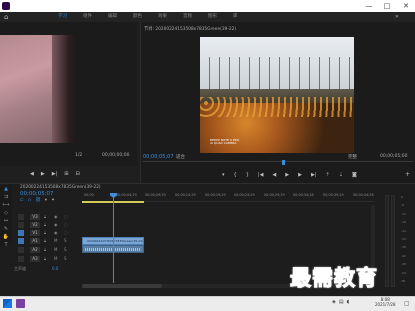  Describe the element at coordinates (35, 259) in the screenshot. I see `track-label: A3` at that location.